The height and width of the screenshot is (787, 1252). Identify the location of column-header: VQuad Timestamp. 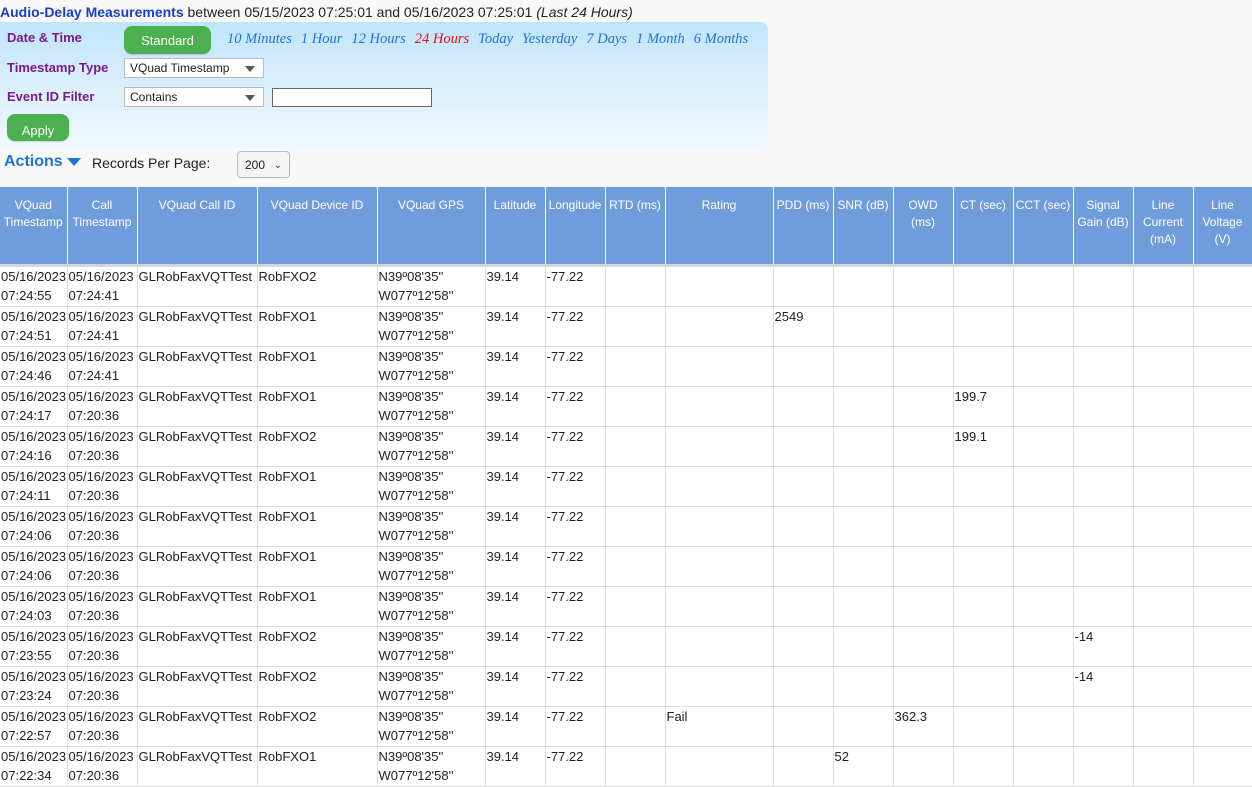
(34, 227).